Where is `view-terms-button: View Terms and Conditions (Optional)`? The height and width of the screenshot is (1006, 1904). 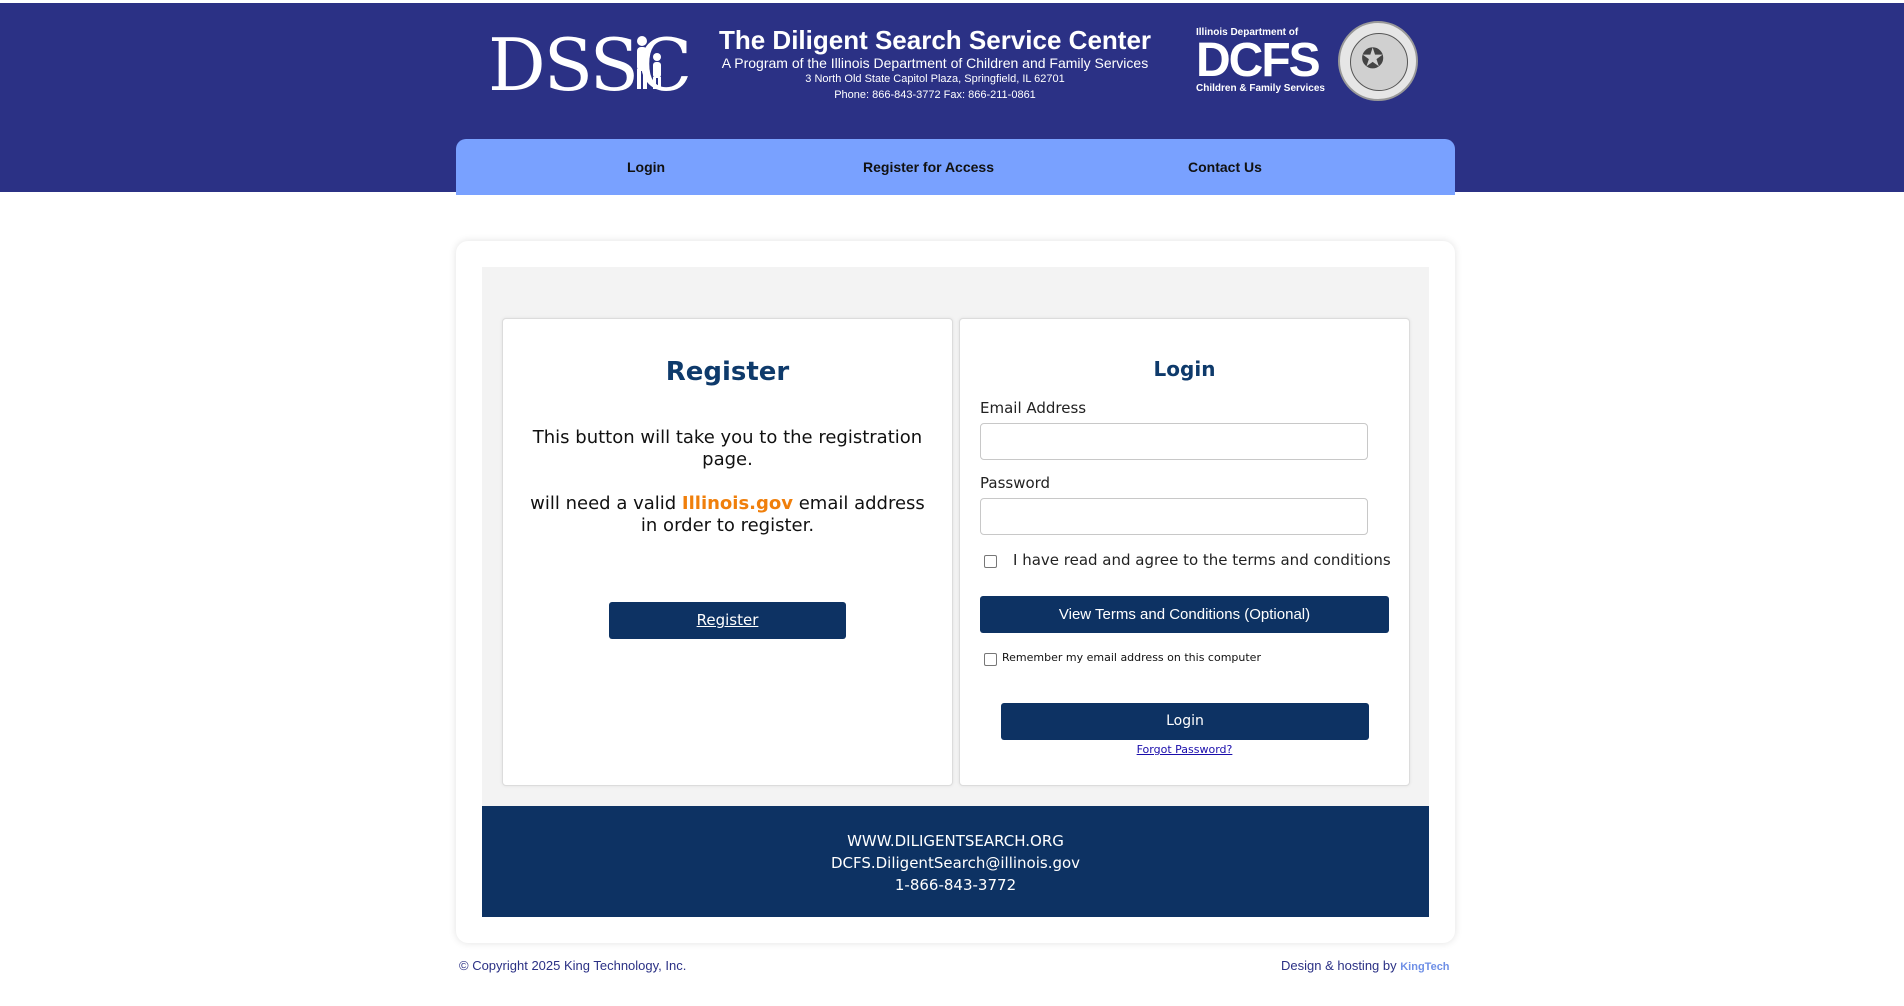
view-terms-button: View Terms and Conditions (Optional) is located at coordinates (1184, 614).